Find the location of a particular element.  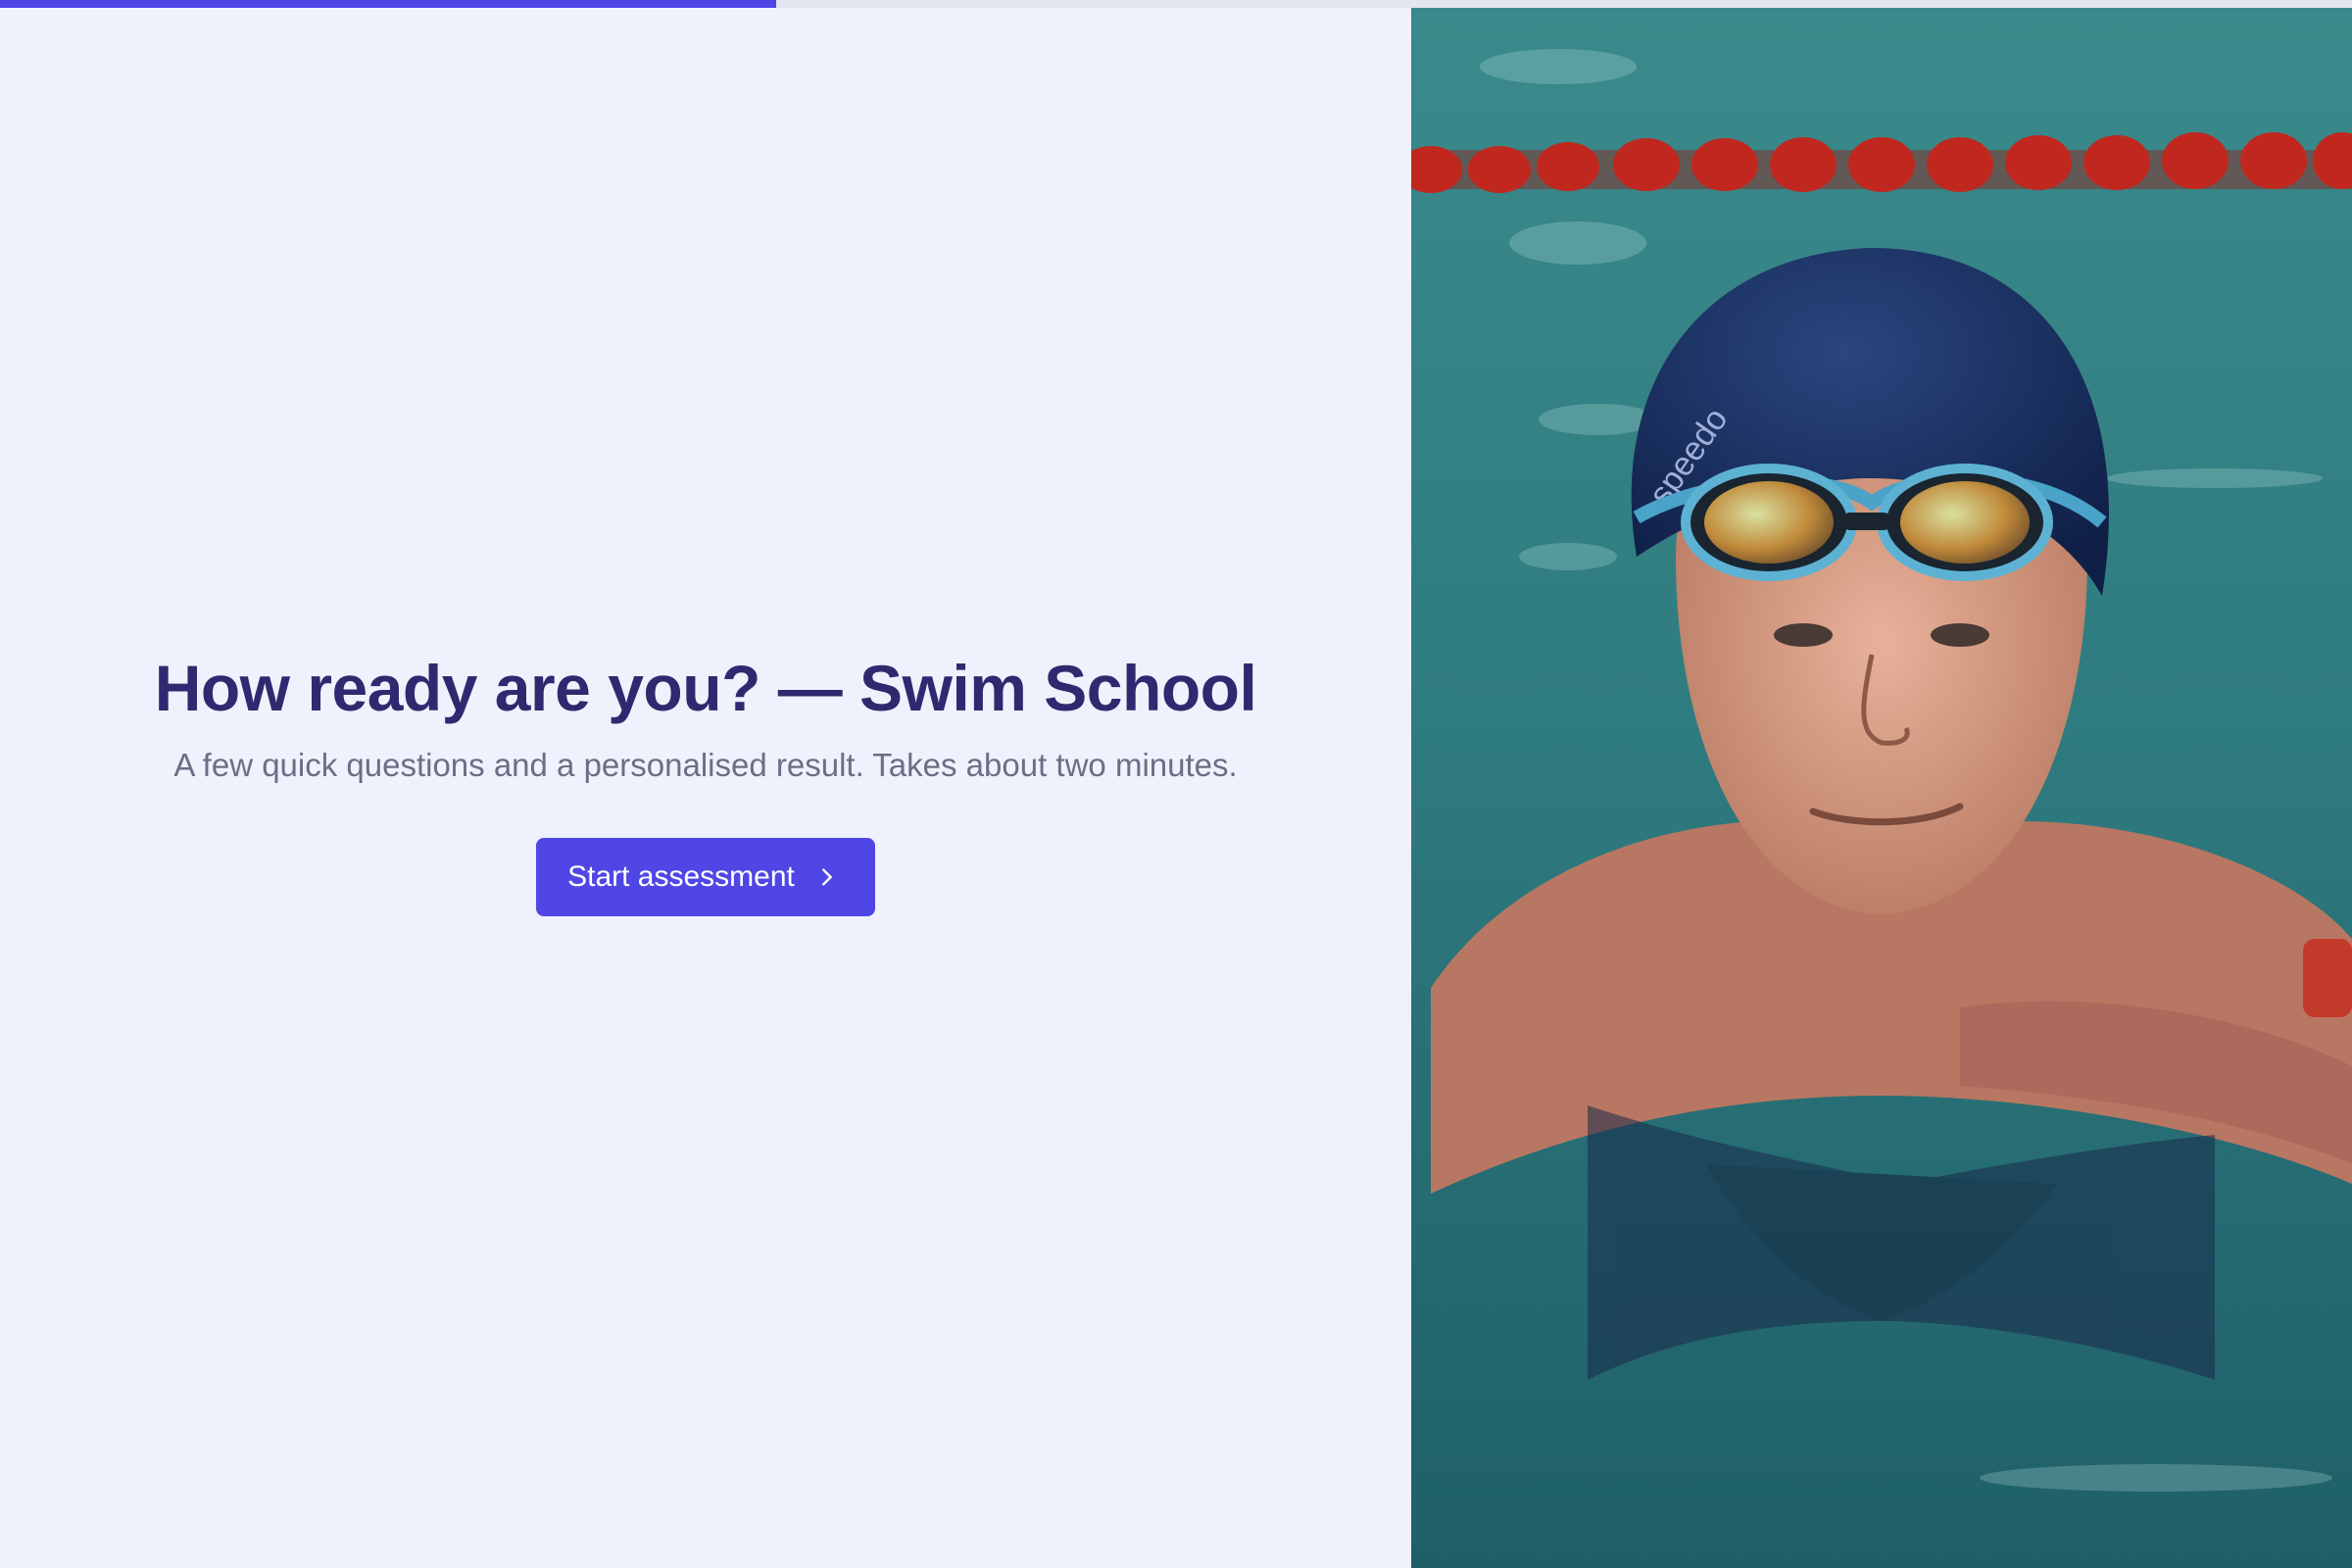

start-assessment-label: Start assessment is located at coordinates (681, 877).